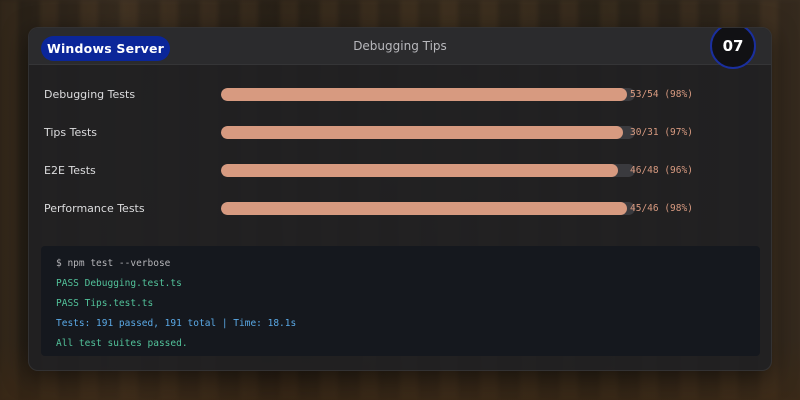  What do you see at coordinates (661, 94) in the screenshot?
I see `test-count: 53/54 (98%)` at bounding box center [661, 94].